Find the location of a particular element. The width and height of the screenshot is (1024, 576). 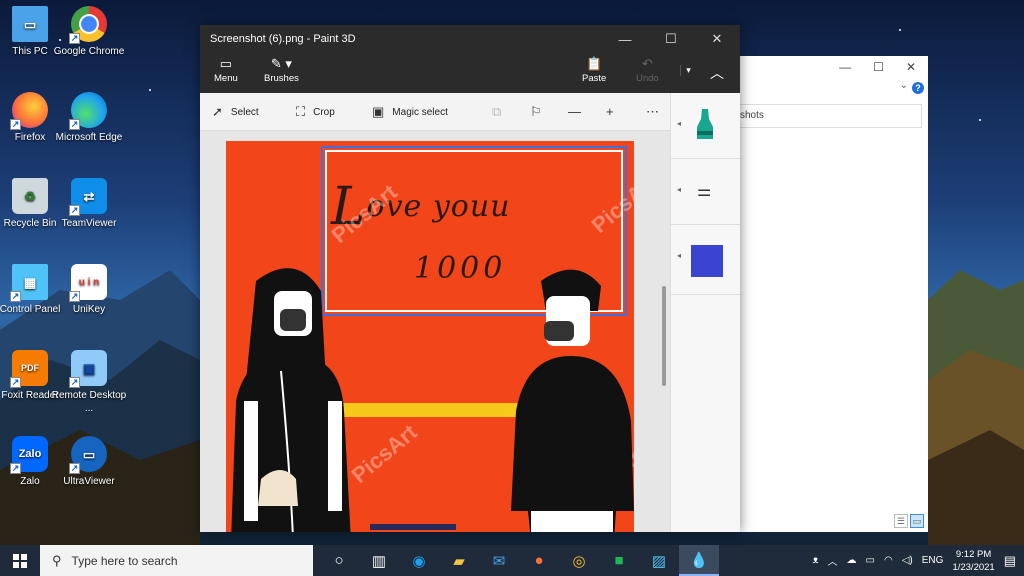

taskbar-edge-icon: ◉ is located at coordinates (419, 560).